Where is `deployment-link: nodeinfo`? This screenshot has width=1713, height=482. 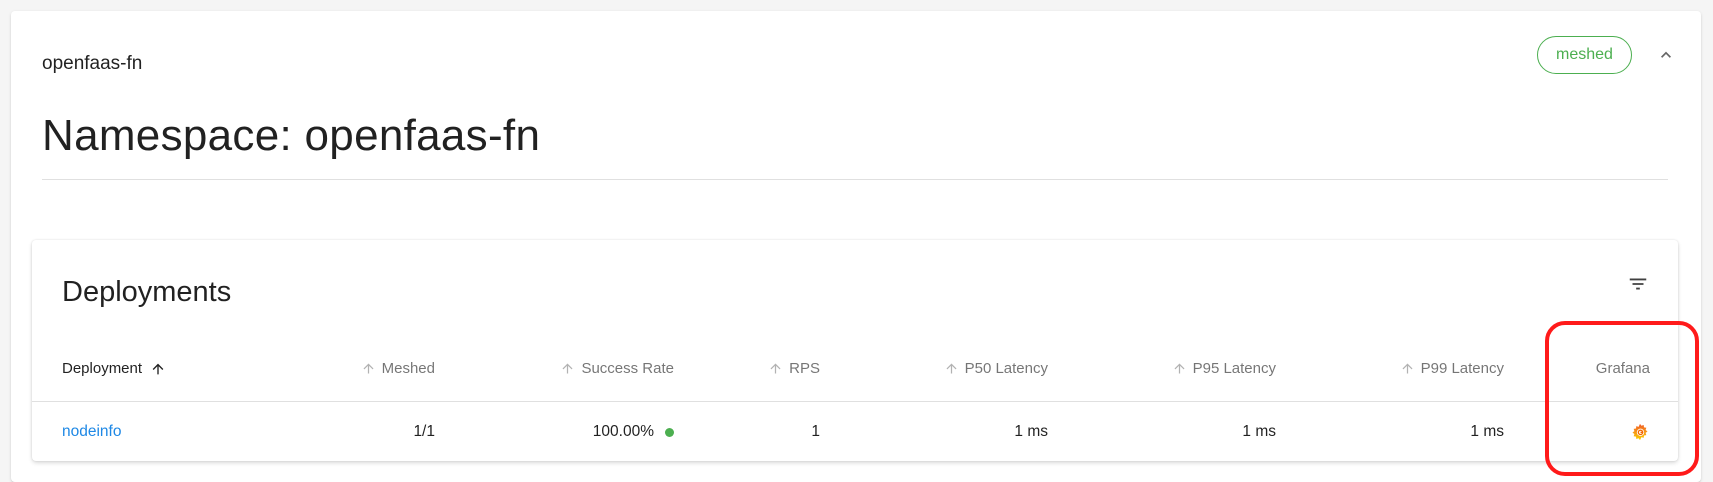
deployment-link: nodeinfo is located at coordinates (91, 432).